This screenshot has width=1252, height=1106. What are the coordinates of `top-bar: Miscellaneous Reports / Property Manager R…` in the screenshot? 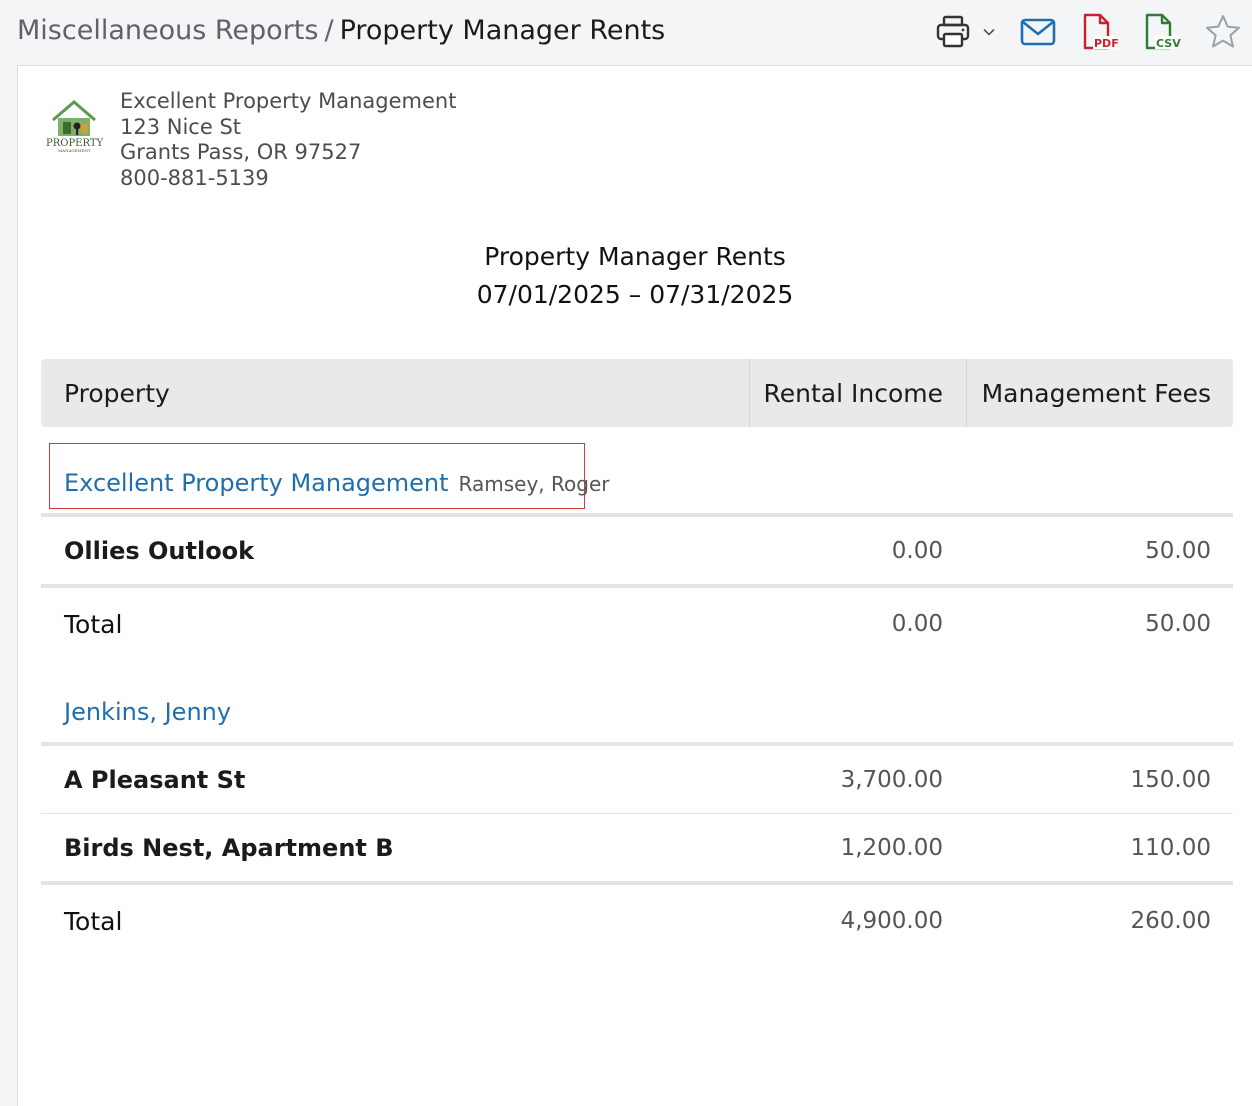 It's located at (626, 32).